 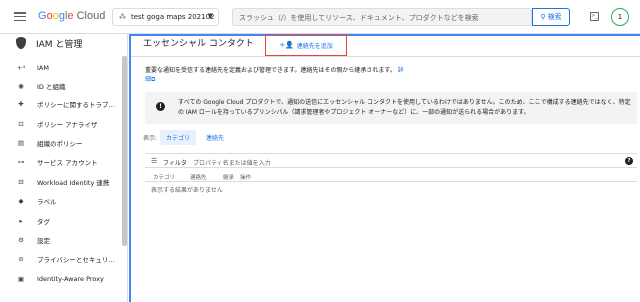 I want to click on search-button: ⚲ 検索, so click(x=551, y=17).